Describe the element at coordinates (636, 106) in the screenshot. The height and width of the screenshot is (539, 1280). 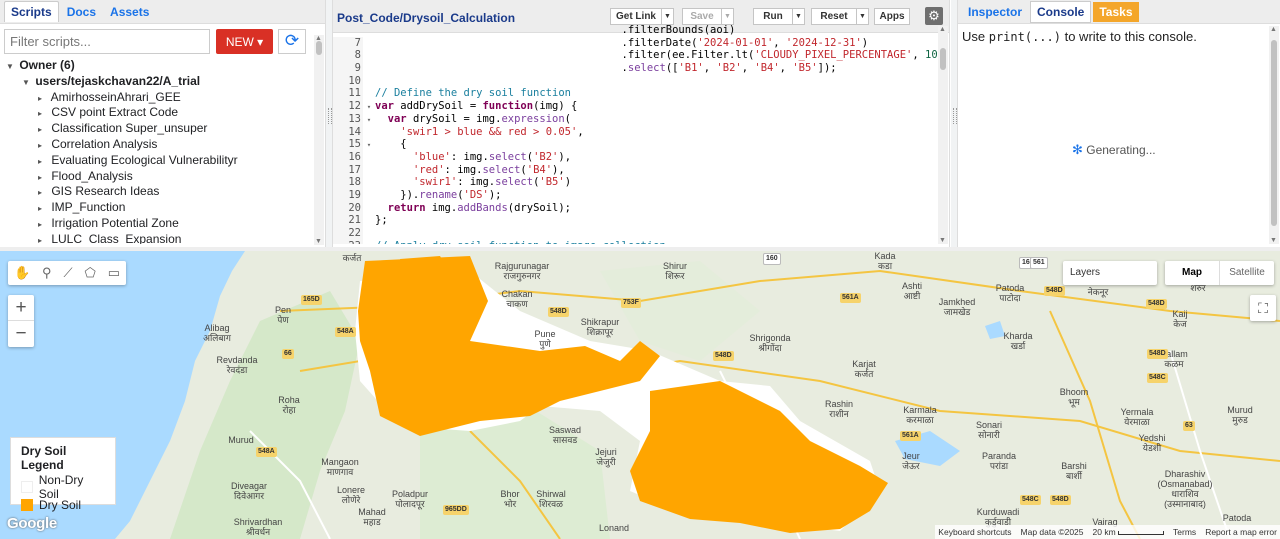
I see `code-line: 12 ▾ var addDrySoil = function(img) {` at that location.